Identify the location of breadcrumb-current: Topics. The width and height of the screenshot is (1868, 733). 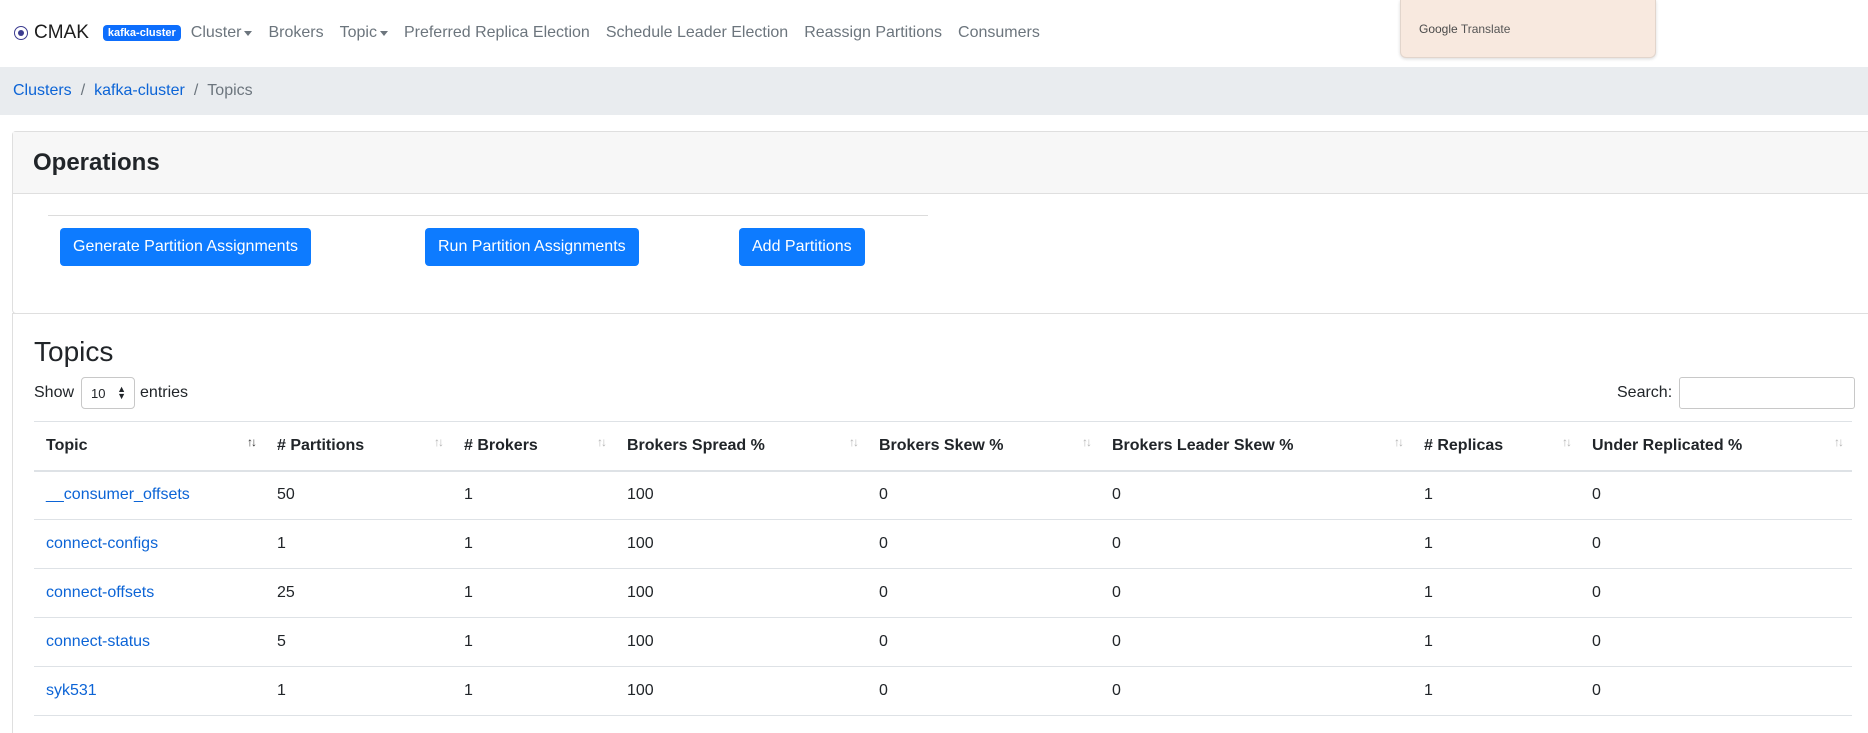
(230, 90).